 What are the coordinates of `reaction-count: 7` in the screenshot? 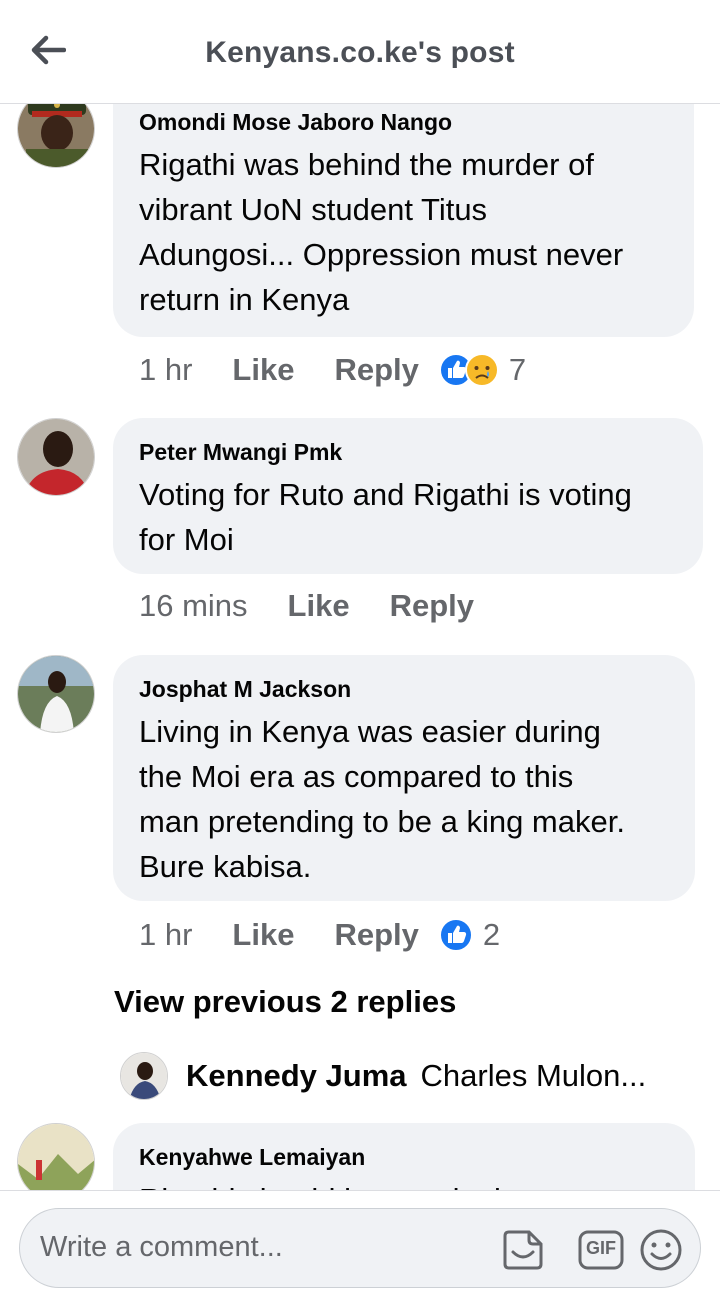 It's located at (517, 369).